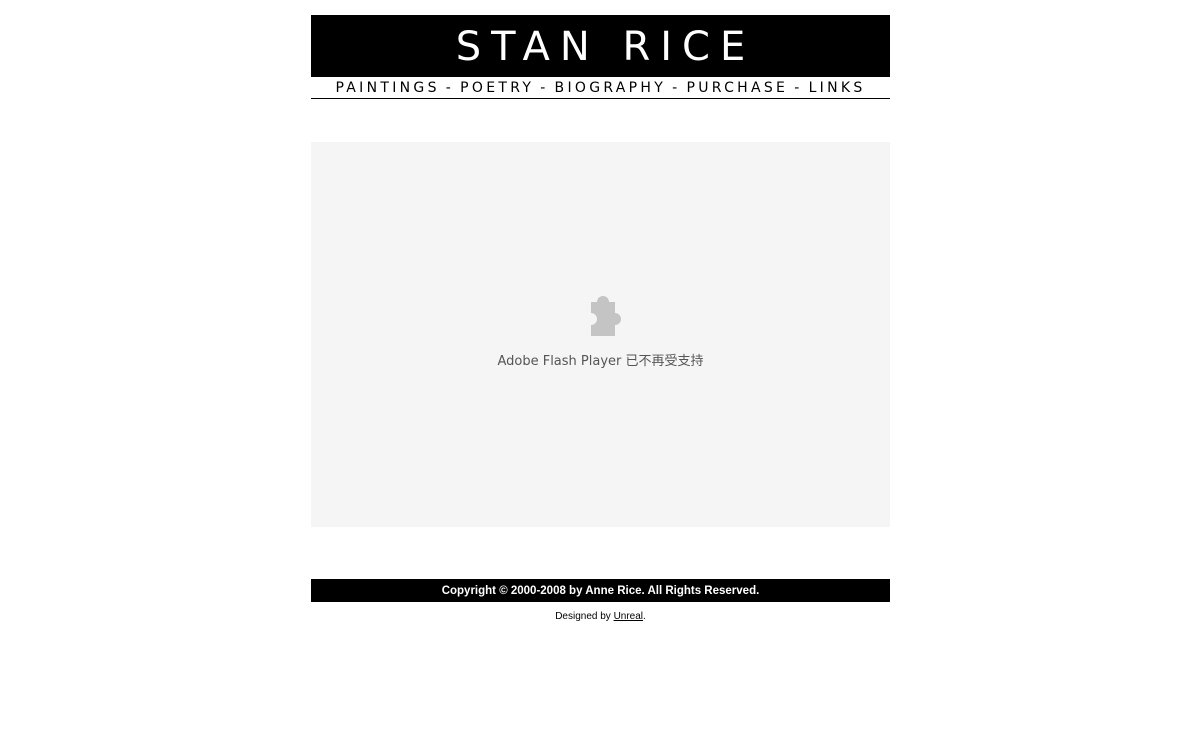 The image size is (1200, 740). I want to click on designed-by-prefix: Designed by, so click(584, 616).